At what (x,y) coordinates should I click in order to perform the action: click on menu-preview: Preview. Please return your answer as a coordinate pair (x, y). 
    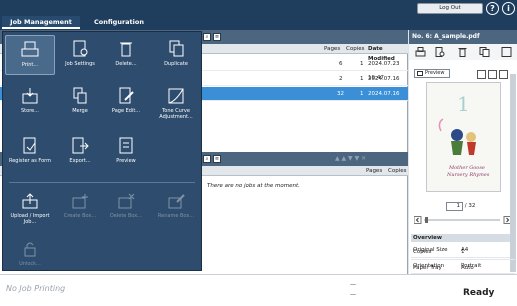
    Looking at the image, I should click on (126, 150).